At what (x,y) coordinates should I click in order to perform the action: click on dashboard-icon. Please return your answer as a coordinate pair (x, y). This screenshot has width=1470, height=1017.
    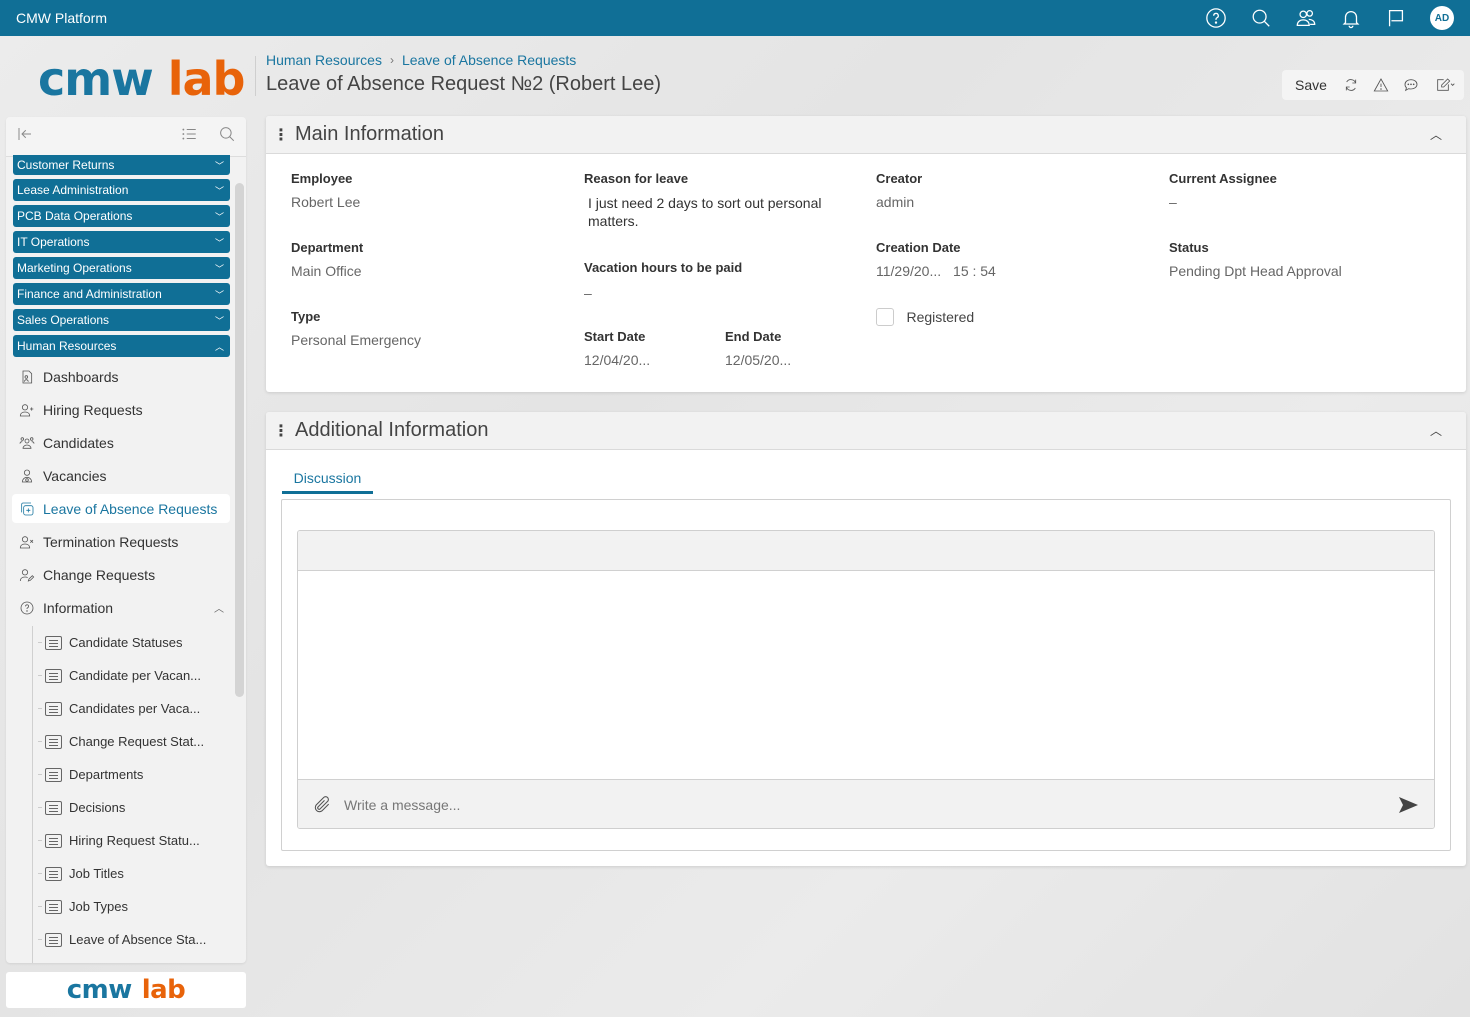
    Looking at the image, I should click on (27, 377).